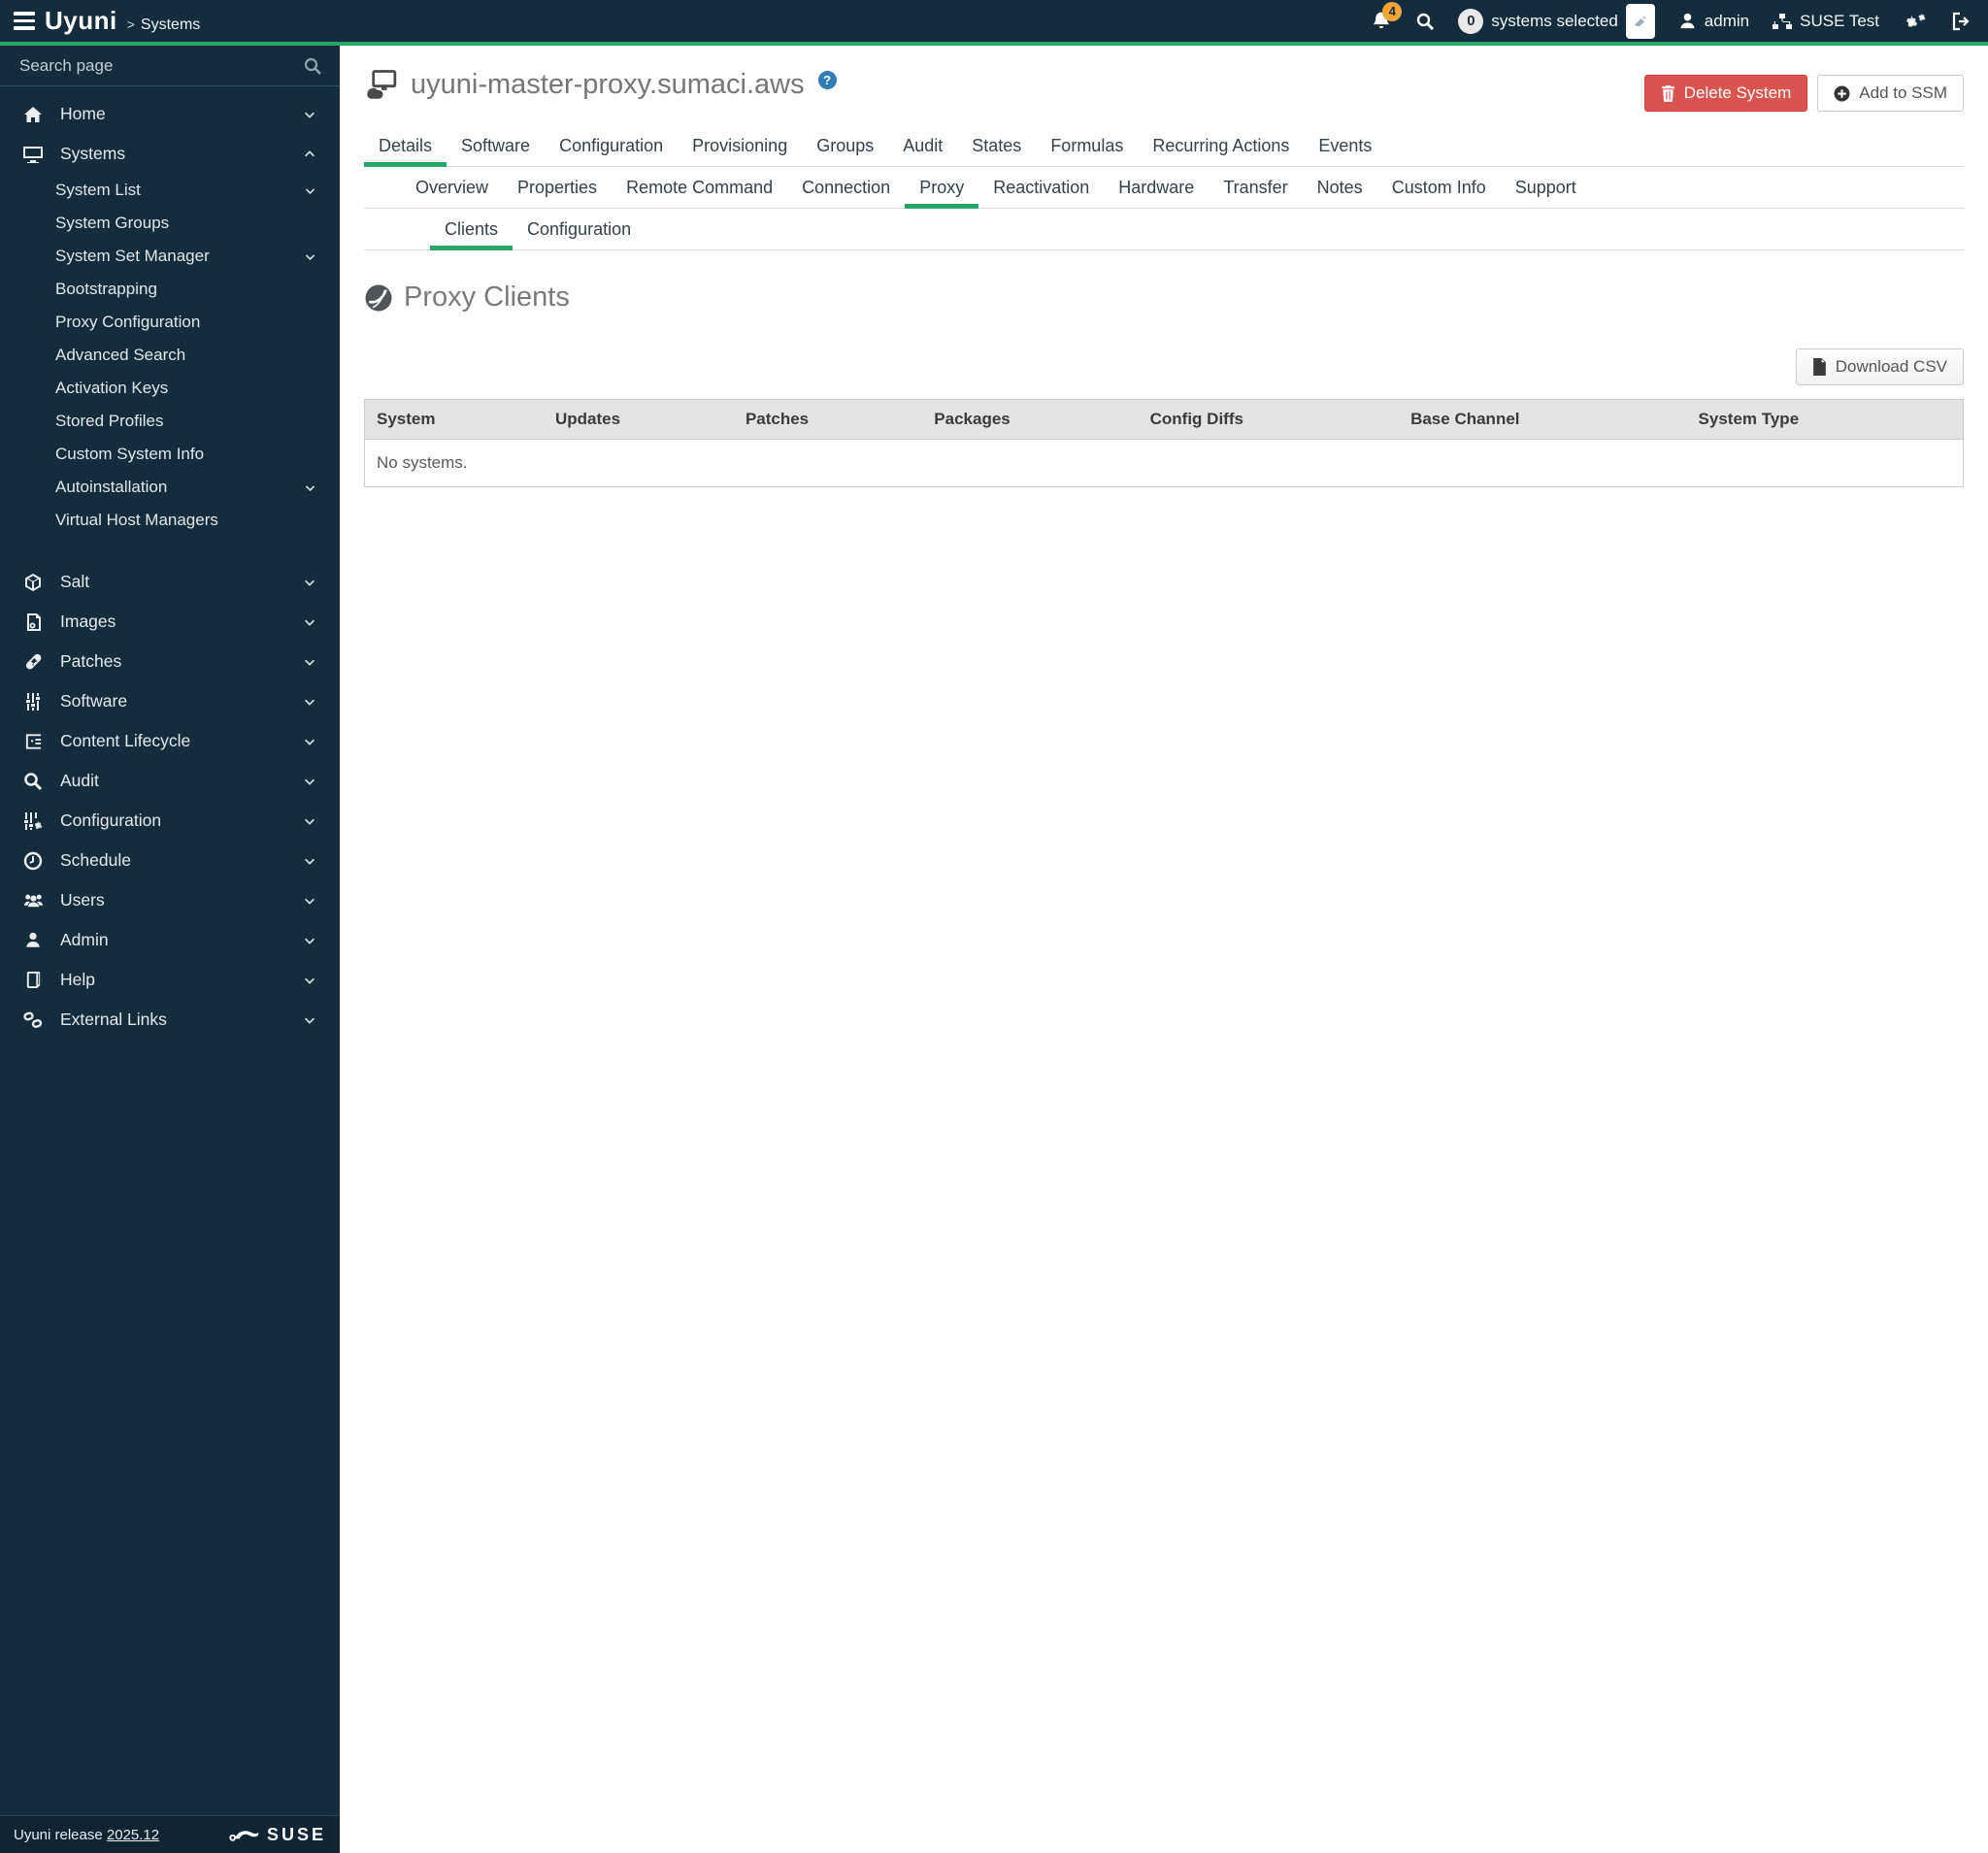  Describe the element at coordinates (33, 154) in the screenshot. I see `monitor-icon` at that location.